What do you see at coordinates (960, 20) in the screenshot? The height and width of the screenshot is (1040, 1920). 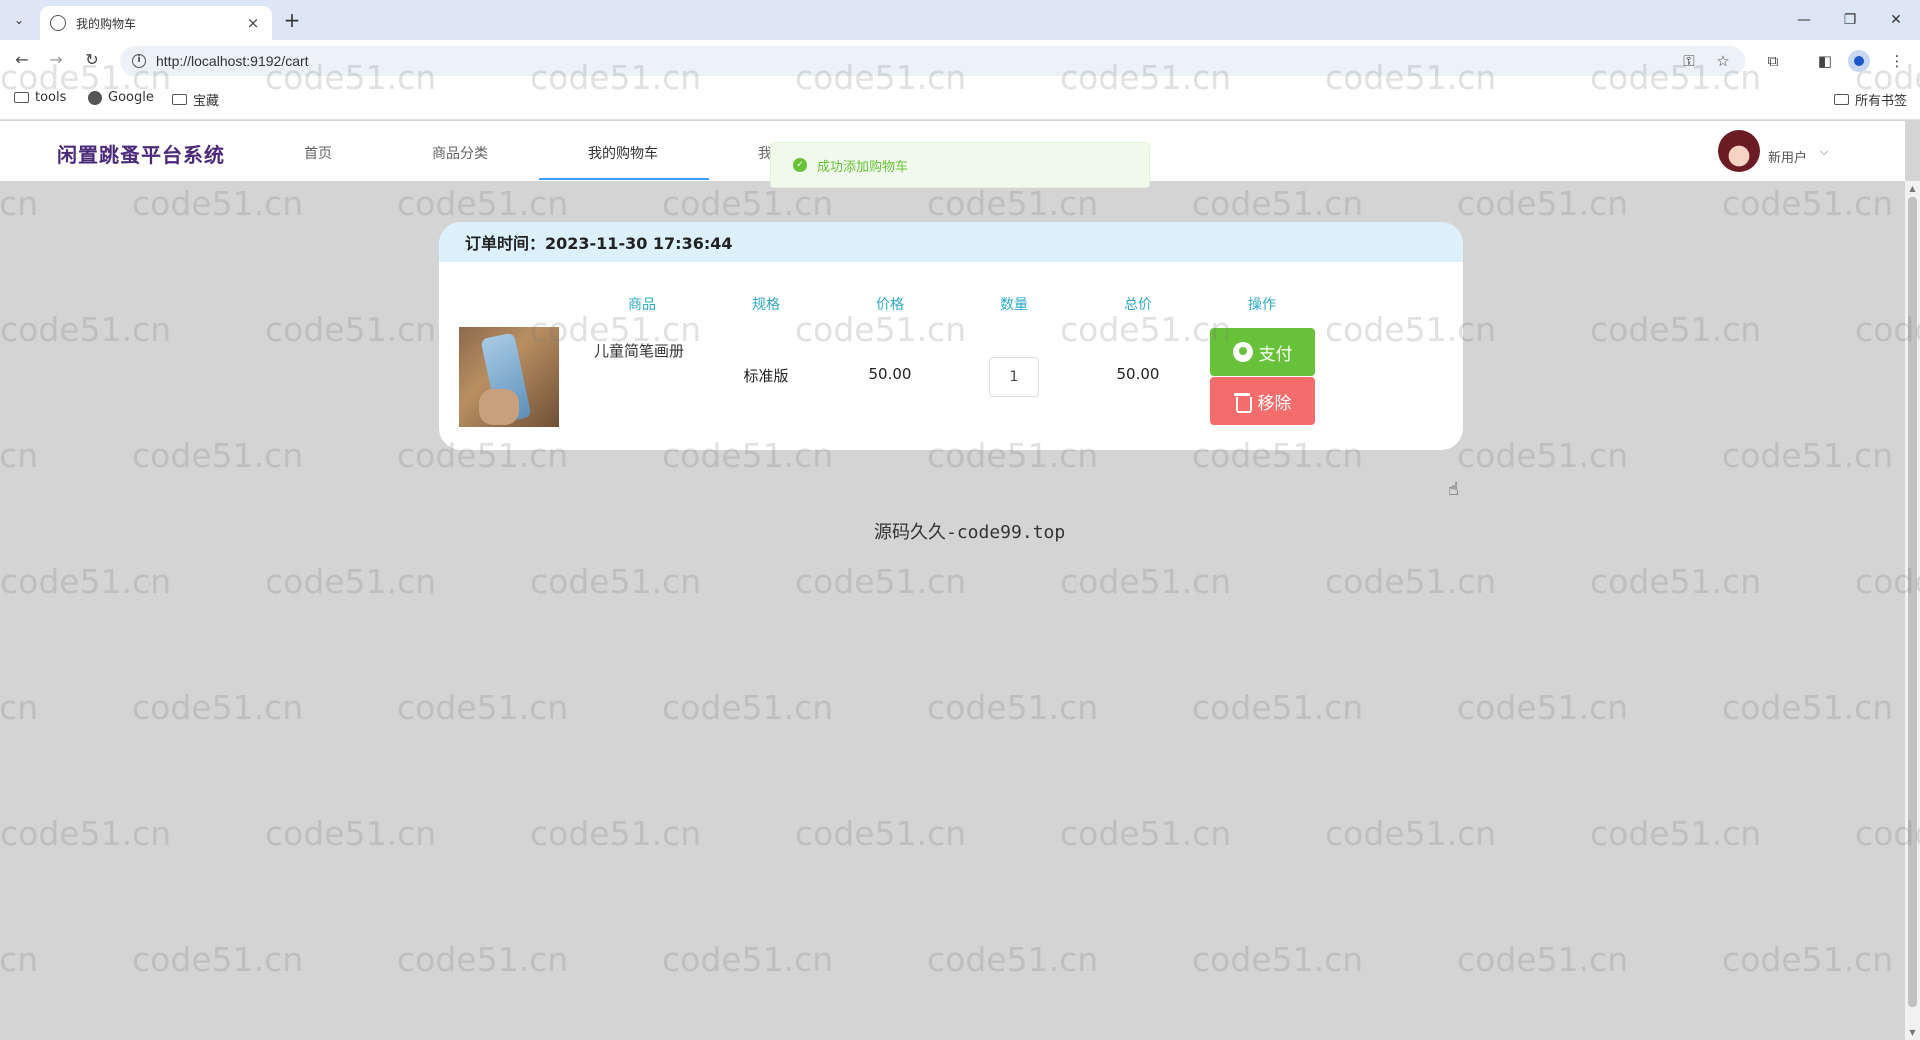 I see `browser-tab-bar: ⌄ 我的购物车 × + — ❐ ✕` at bounding box center [960, 20].